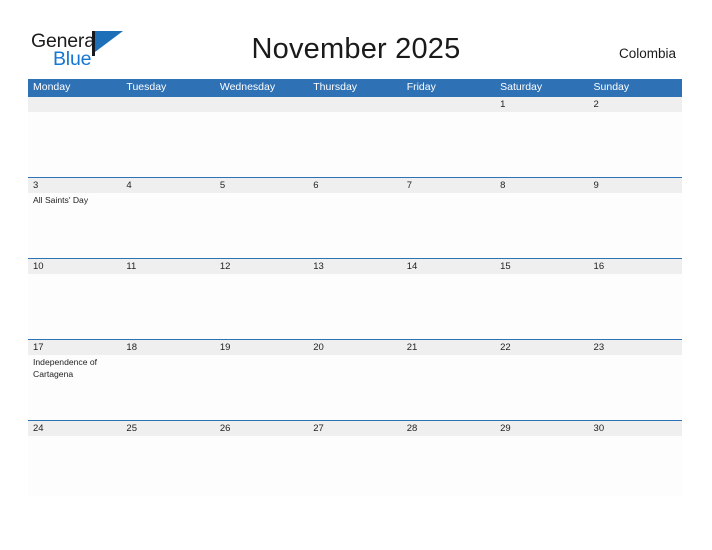 The width and height of the screenshot is (712, 550). Describe the element at coordinates (247, 87) in the screenshot. I see `weekday-header-wednesday: Wednesday` at that location.